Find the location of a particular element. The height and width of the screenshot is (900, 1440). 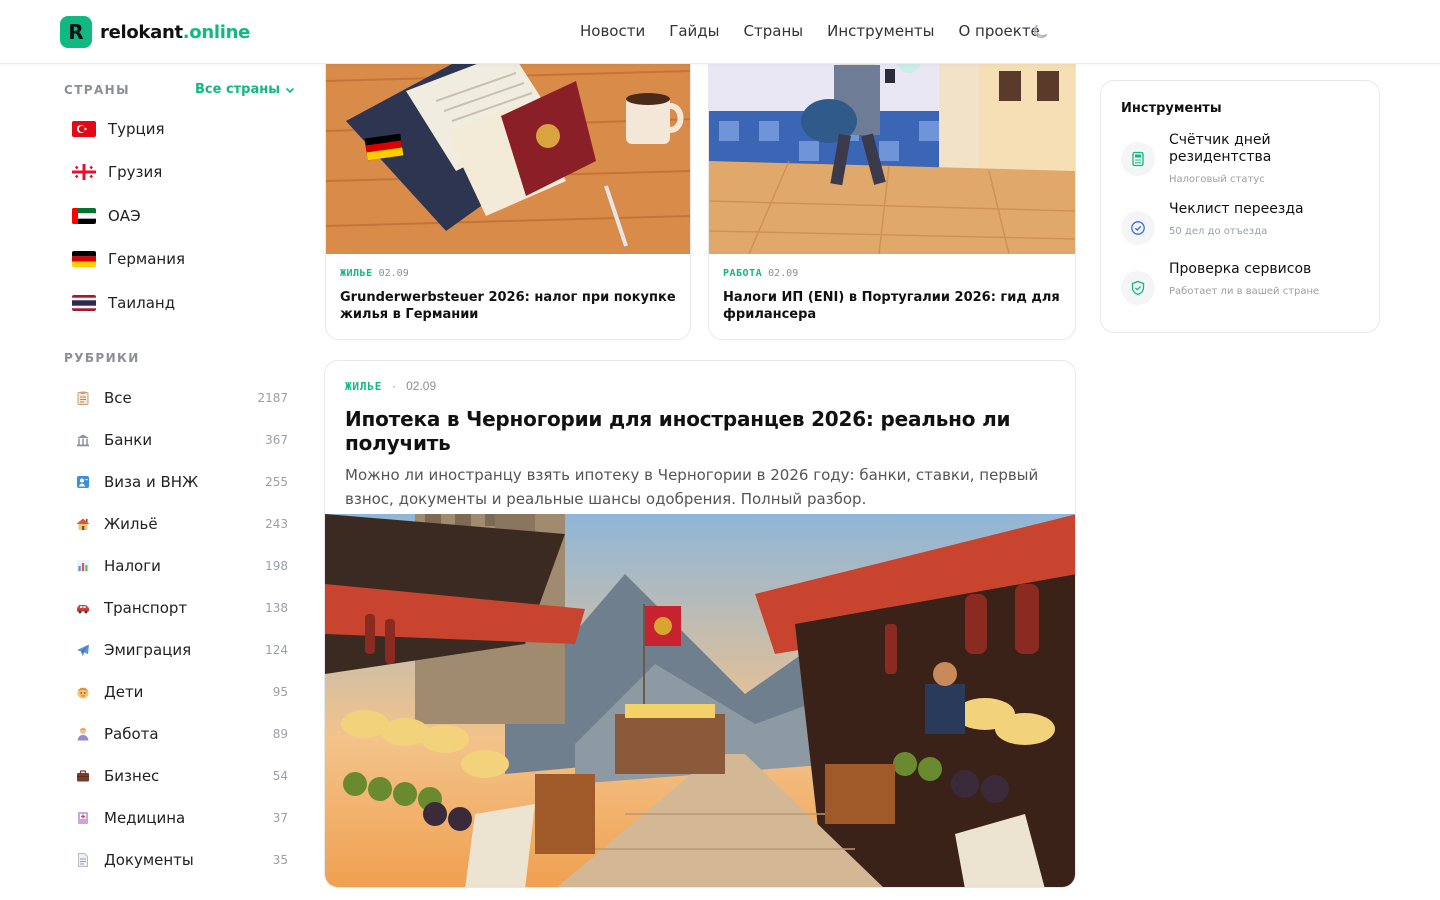

all-countries-dropdown: Все страны is located at coordinates (245, 89).